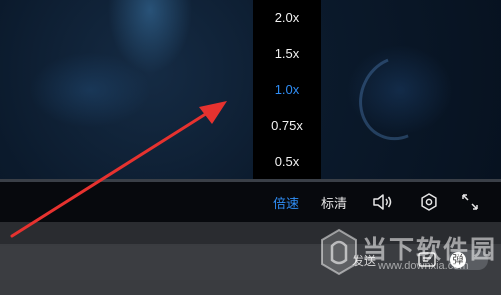 The height and width of the screenshot is (295, 501). Describe the element at coordinates (427, 260) in the screenshot. I see `danmu-settings-icon` at that location.